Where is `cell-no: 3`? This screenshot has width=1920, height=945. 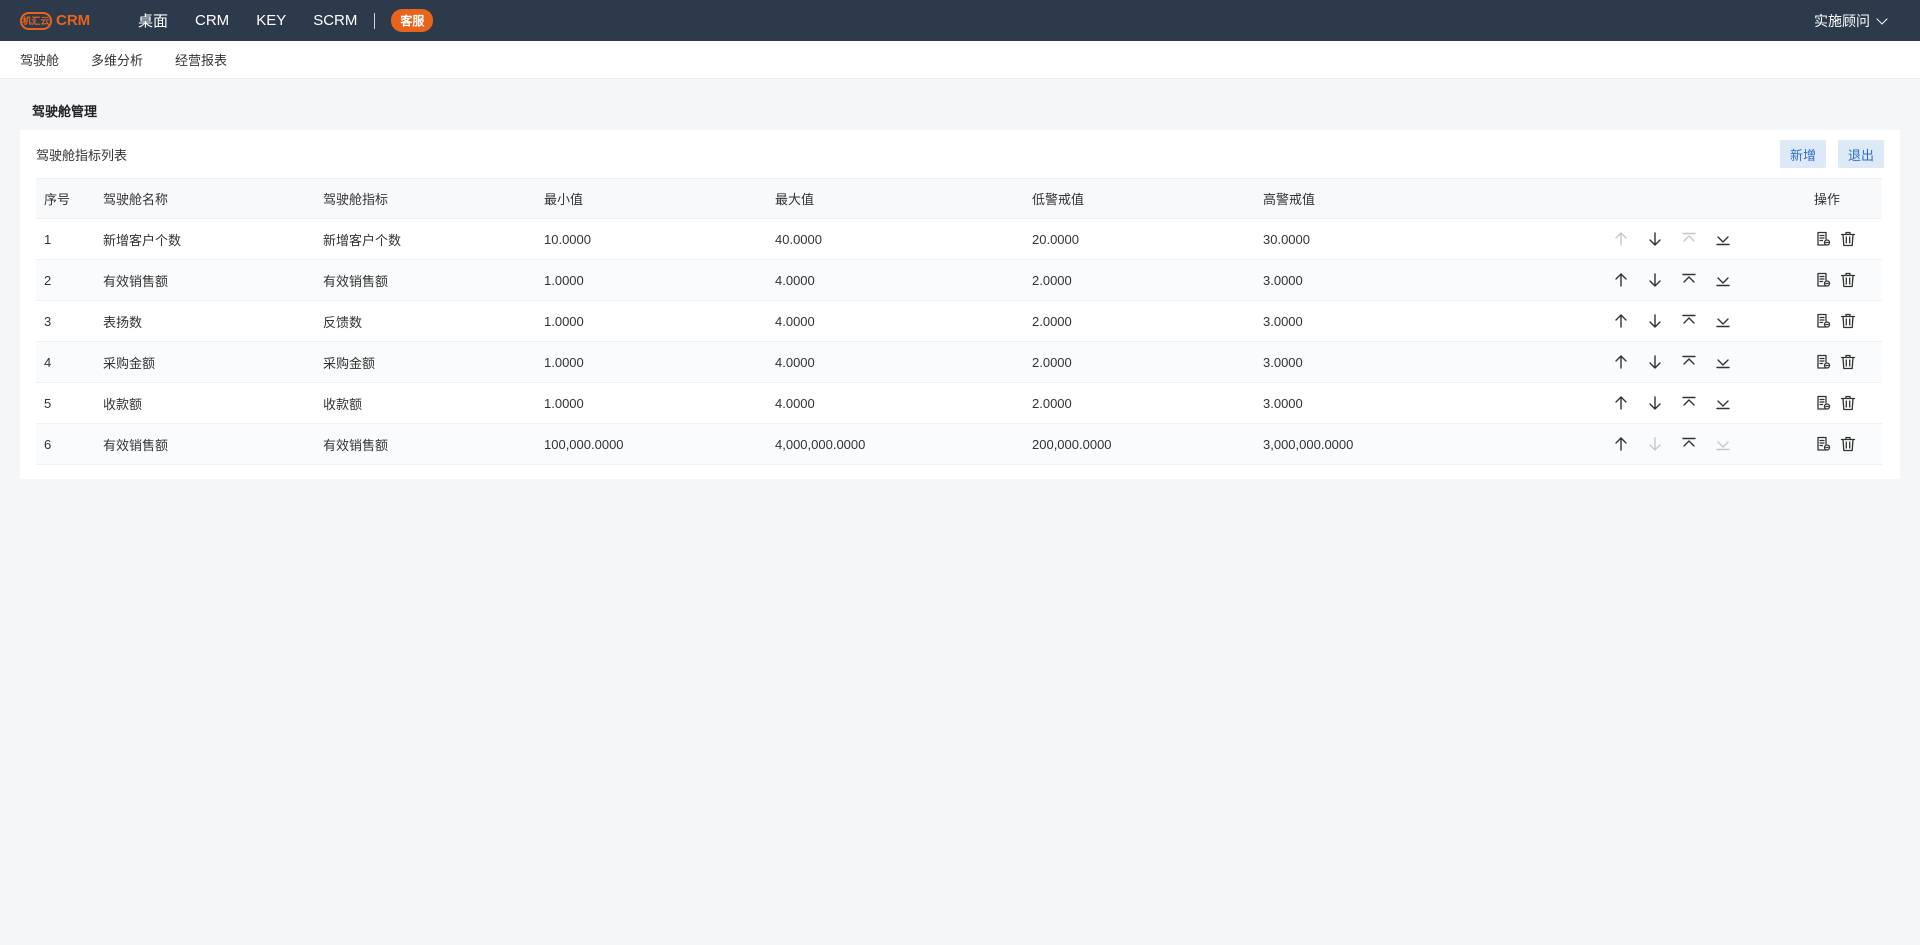 cell-no: 3 is located at coordinates (65, 321).